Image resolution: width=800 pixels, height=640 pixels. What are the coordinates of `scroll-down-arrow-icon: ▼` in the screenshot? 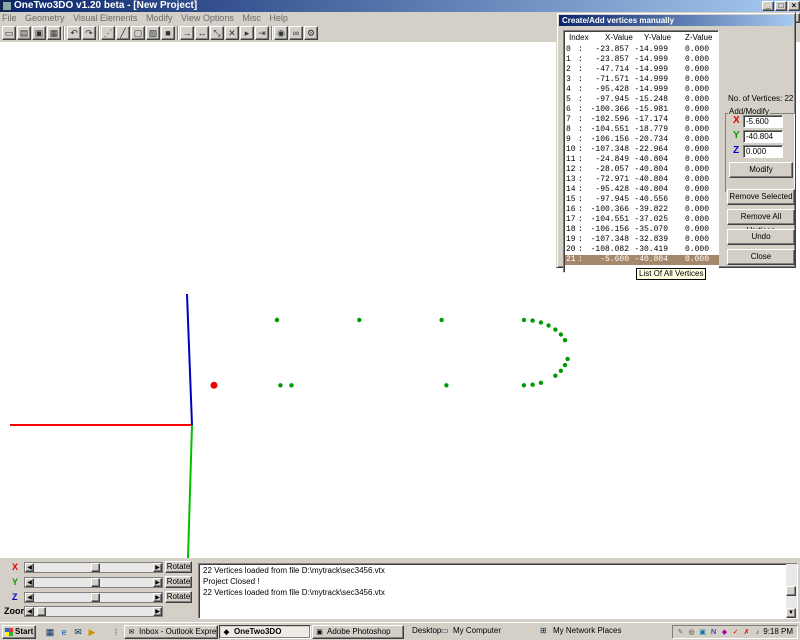 It's located at (791, 613).